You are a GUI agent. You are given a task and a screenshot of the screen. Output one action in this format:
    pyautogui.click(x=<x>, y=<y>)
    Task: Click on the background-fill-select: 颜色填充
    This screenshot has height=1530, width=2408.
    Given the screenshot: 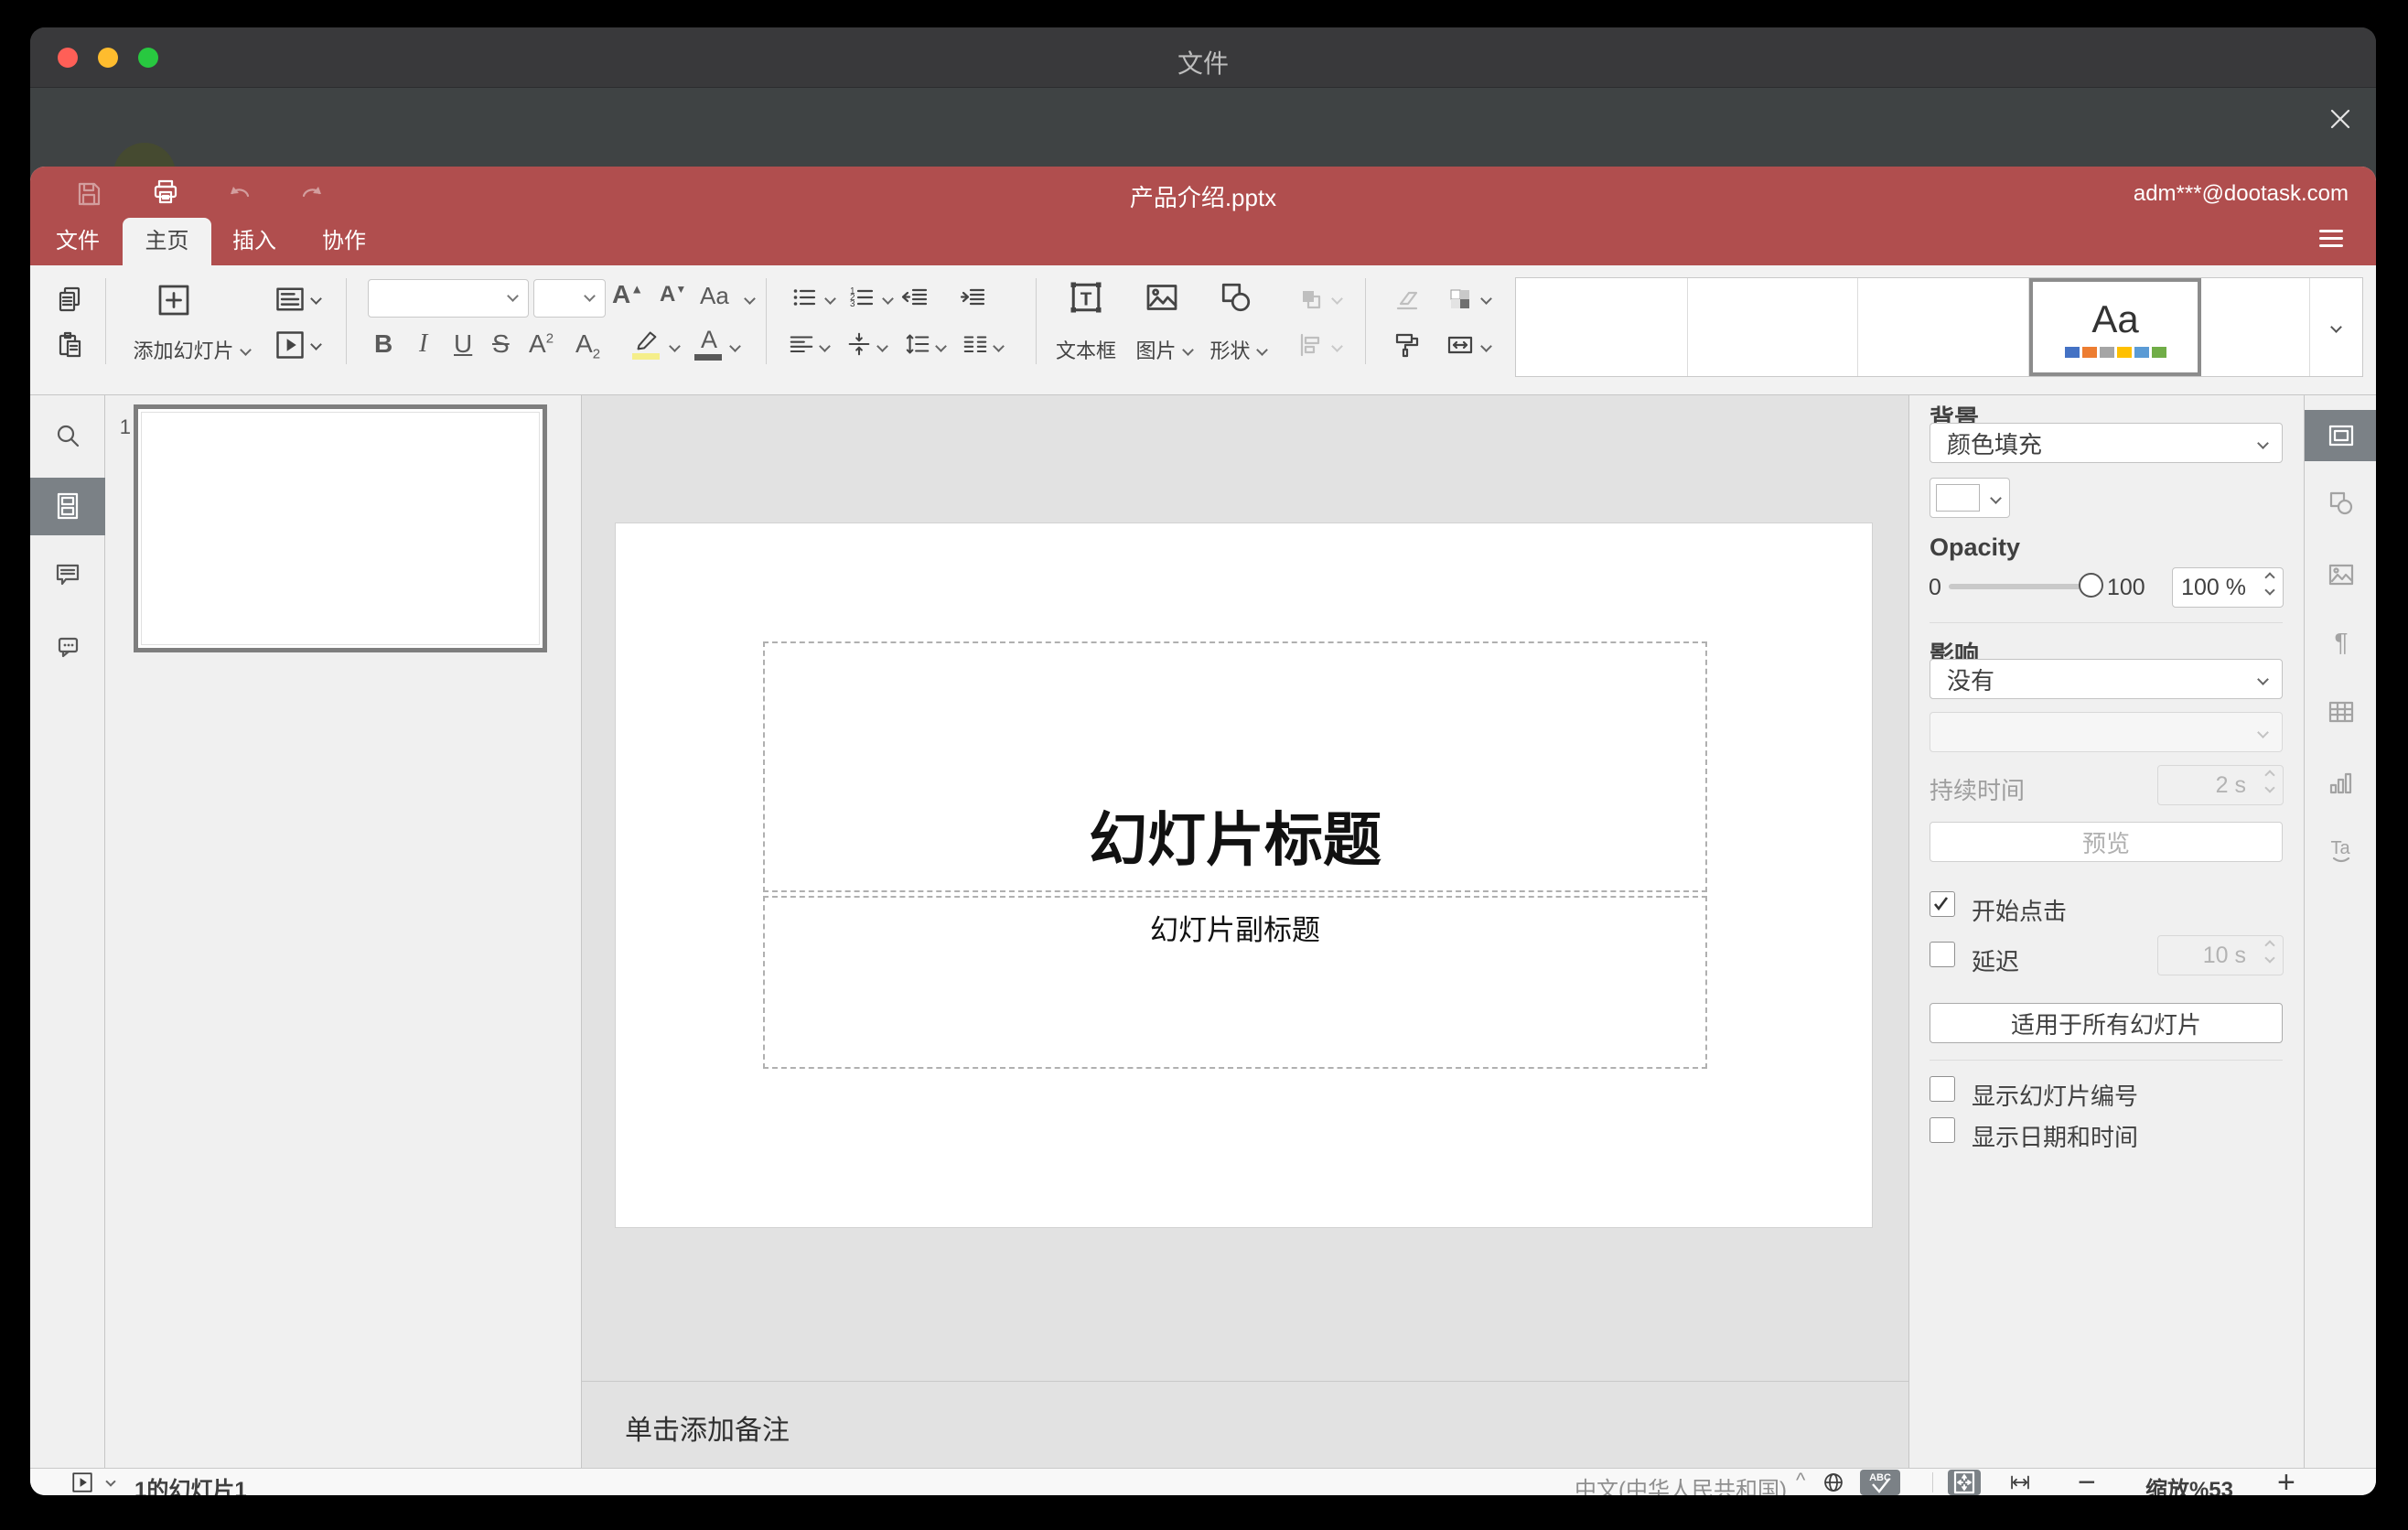 What is the action you would take?
    pyautogui.click(x=2106, y=443)
    